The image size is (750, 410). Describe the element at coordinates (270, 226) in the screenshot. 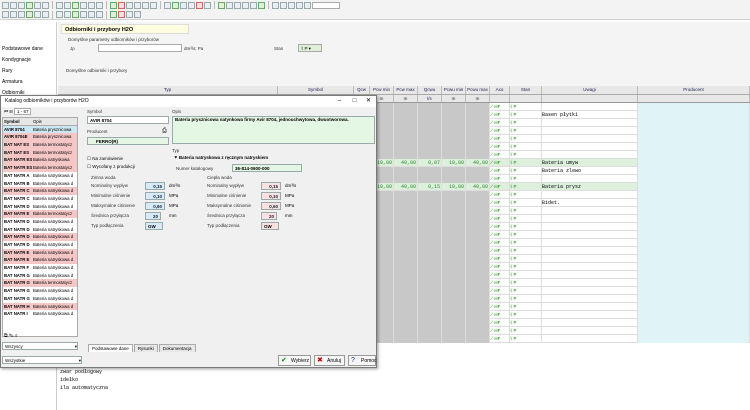

I see `hot-param-field: GW` at that location.